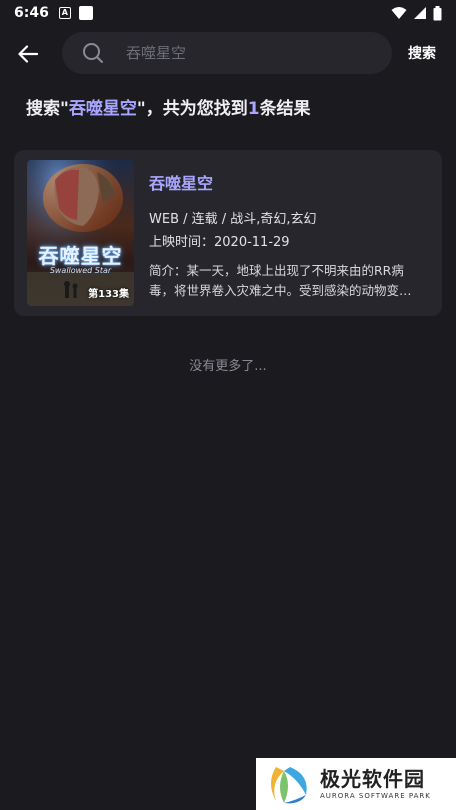  I want to click on poster-title: 吞噬星空, so click(80, 256).